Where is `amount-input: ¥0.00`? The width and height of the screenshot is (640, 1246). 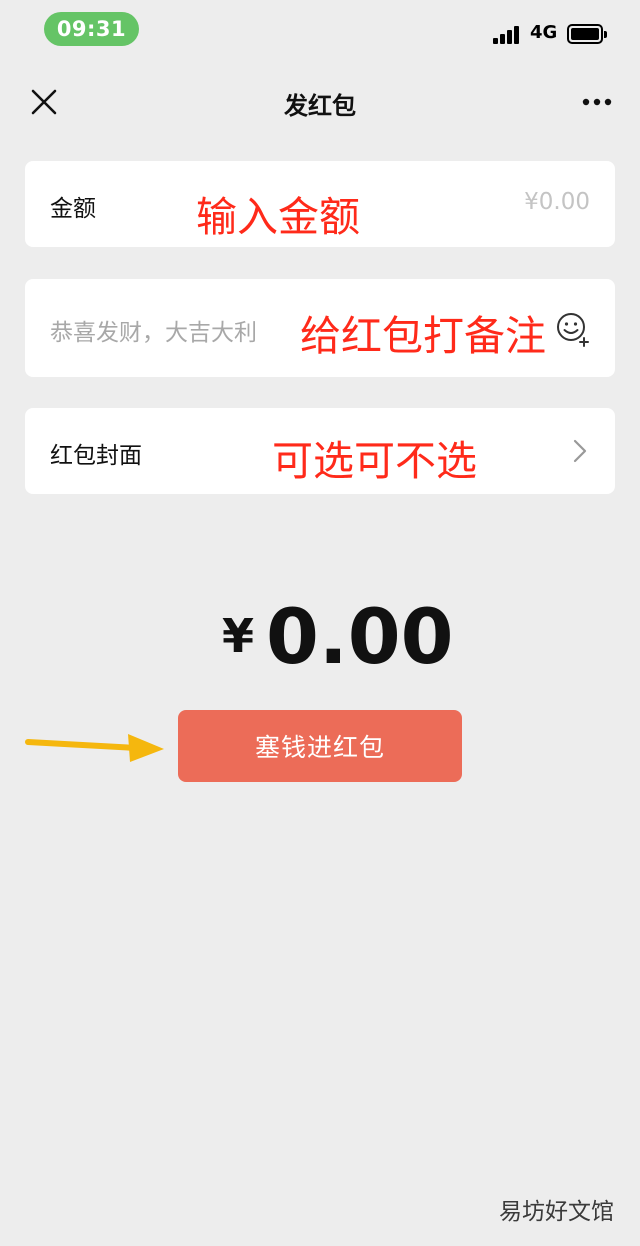
amount-input: ¥0.00 is located at coordinates (557, 202).